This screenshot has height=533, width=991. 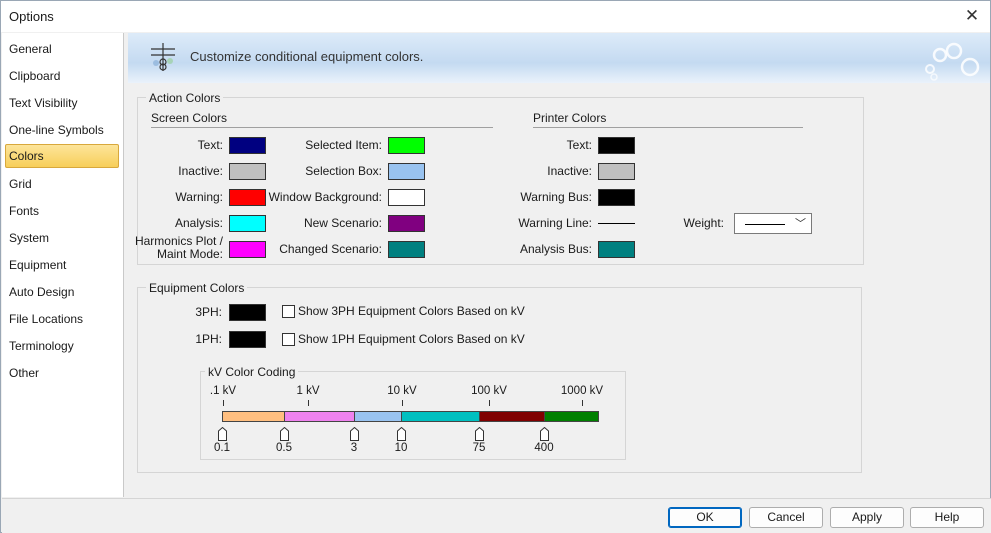 What do you see at coordinates (247, 223) in the screenshot?
I see `screen-analysis-swatch` at bounding box center [247, 223].